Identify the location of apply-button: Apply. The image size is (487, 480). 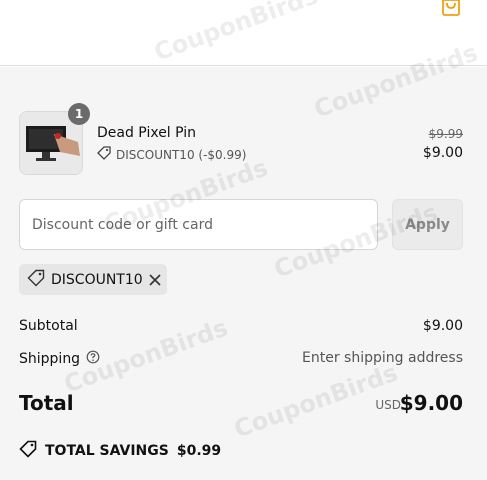
(427, 224).